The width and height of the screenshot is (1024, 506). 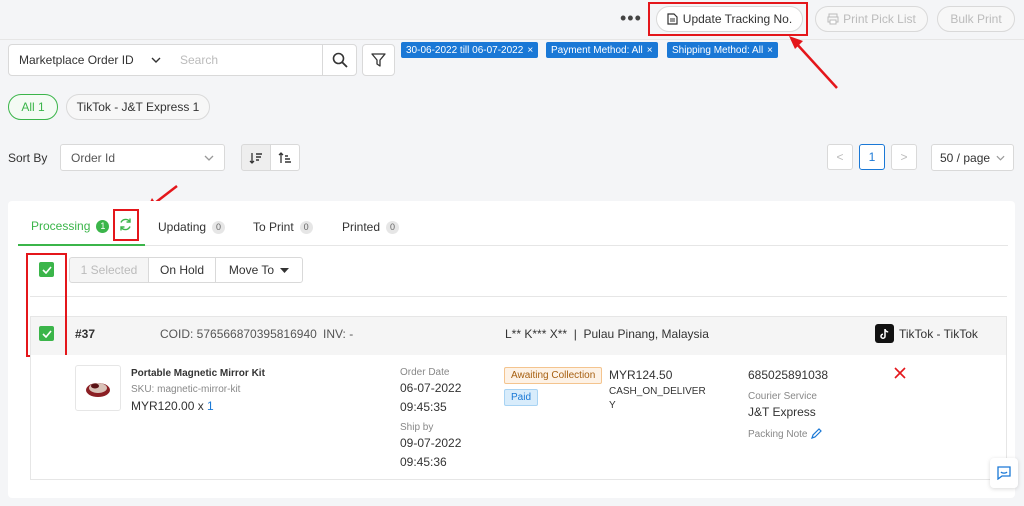 What do you see at coordinates (273, 227) in the screenshot?
I see `tab-label: To Print` at bounding box center [273, 227].